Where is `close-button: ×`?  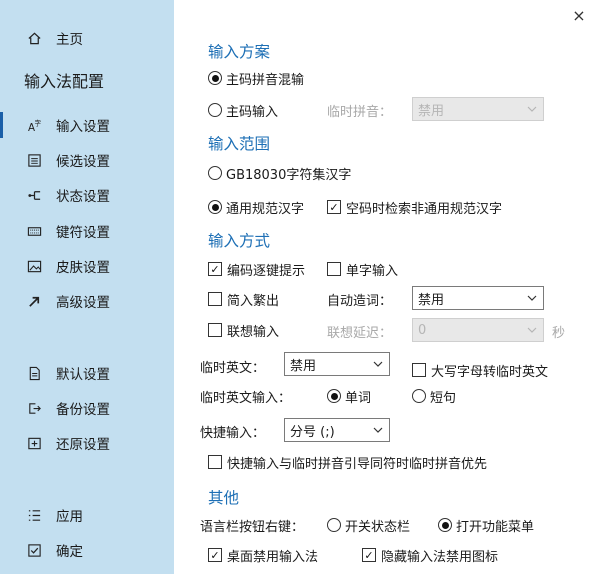
close-button: × is located at coordinates (579, 15).